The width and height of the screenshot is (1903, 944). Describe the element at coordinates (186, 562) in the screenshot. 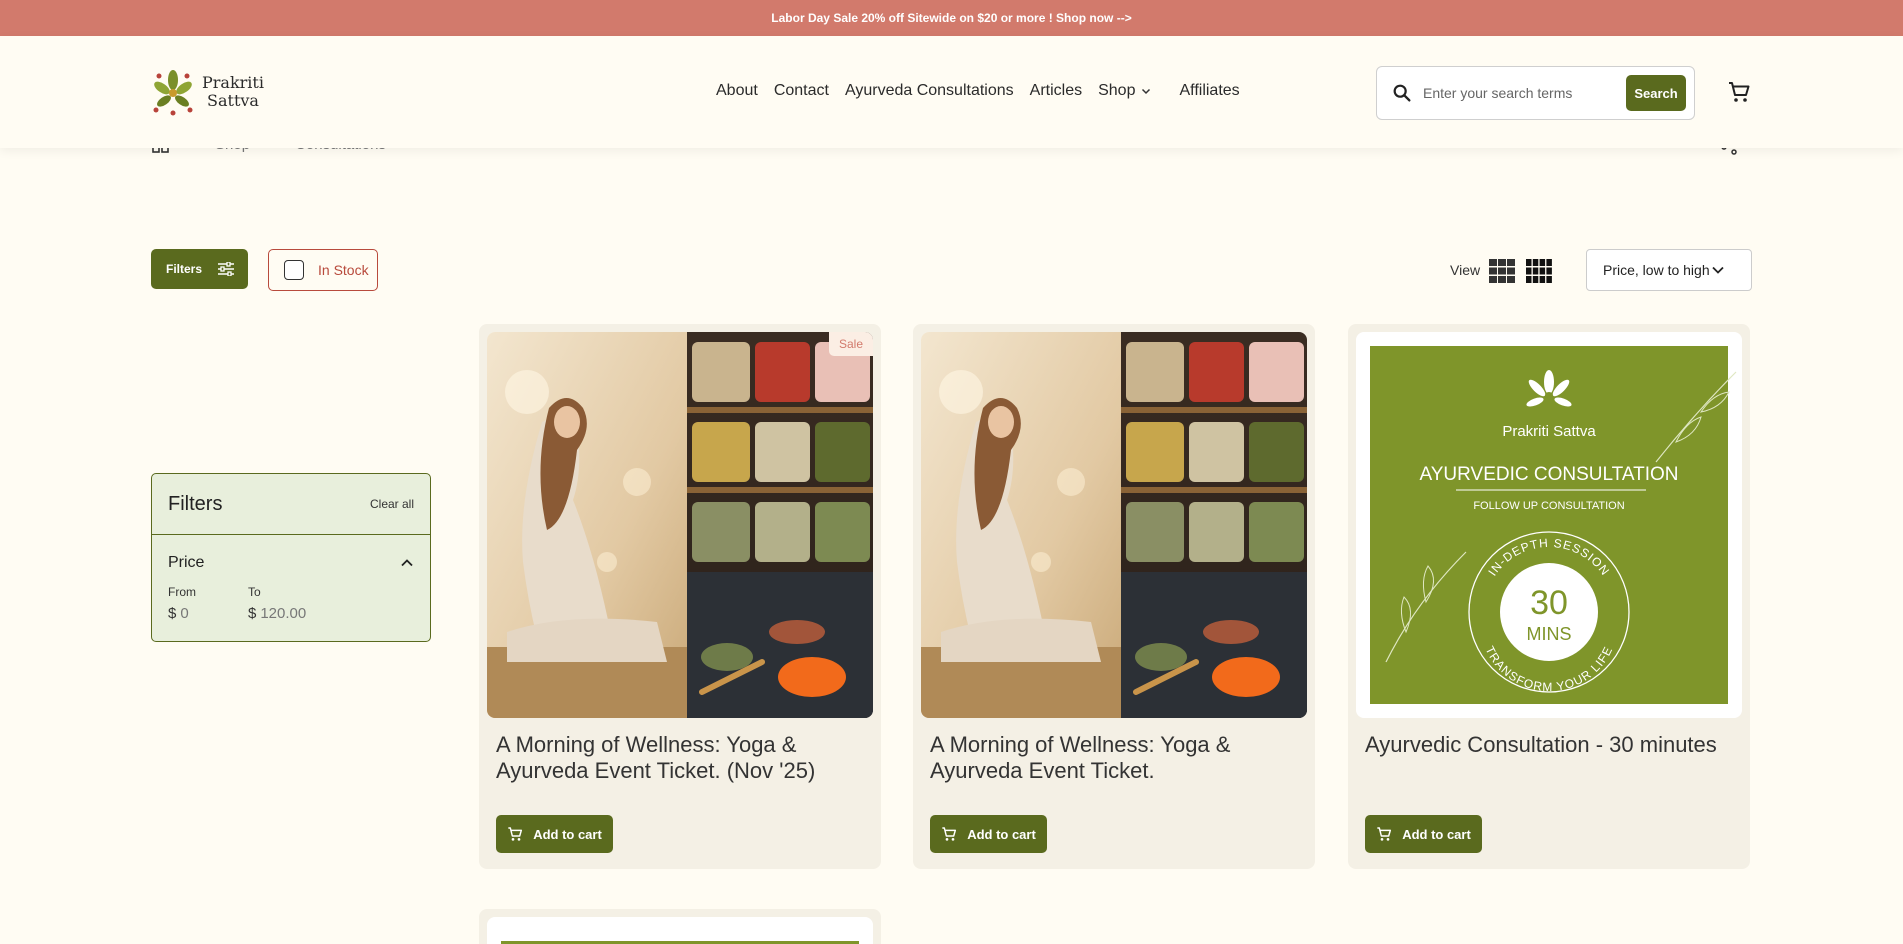

I see `price-filter-label: Price` at that location.